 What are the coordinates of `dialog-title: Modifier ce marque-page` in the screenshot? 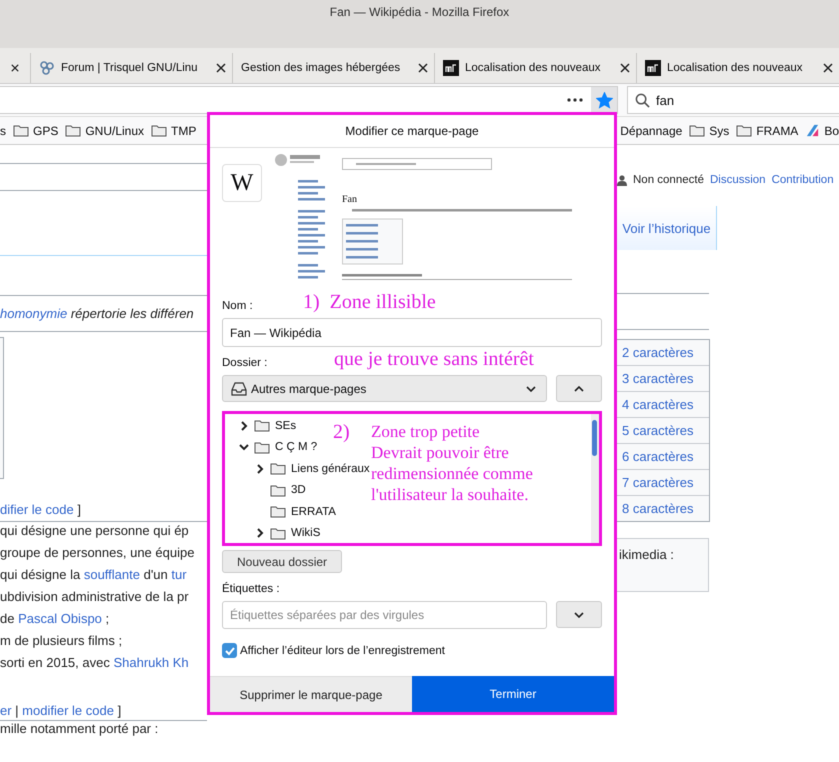 It's located at (412, 131).